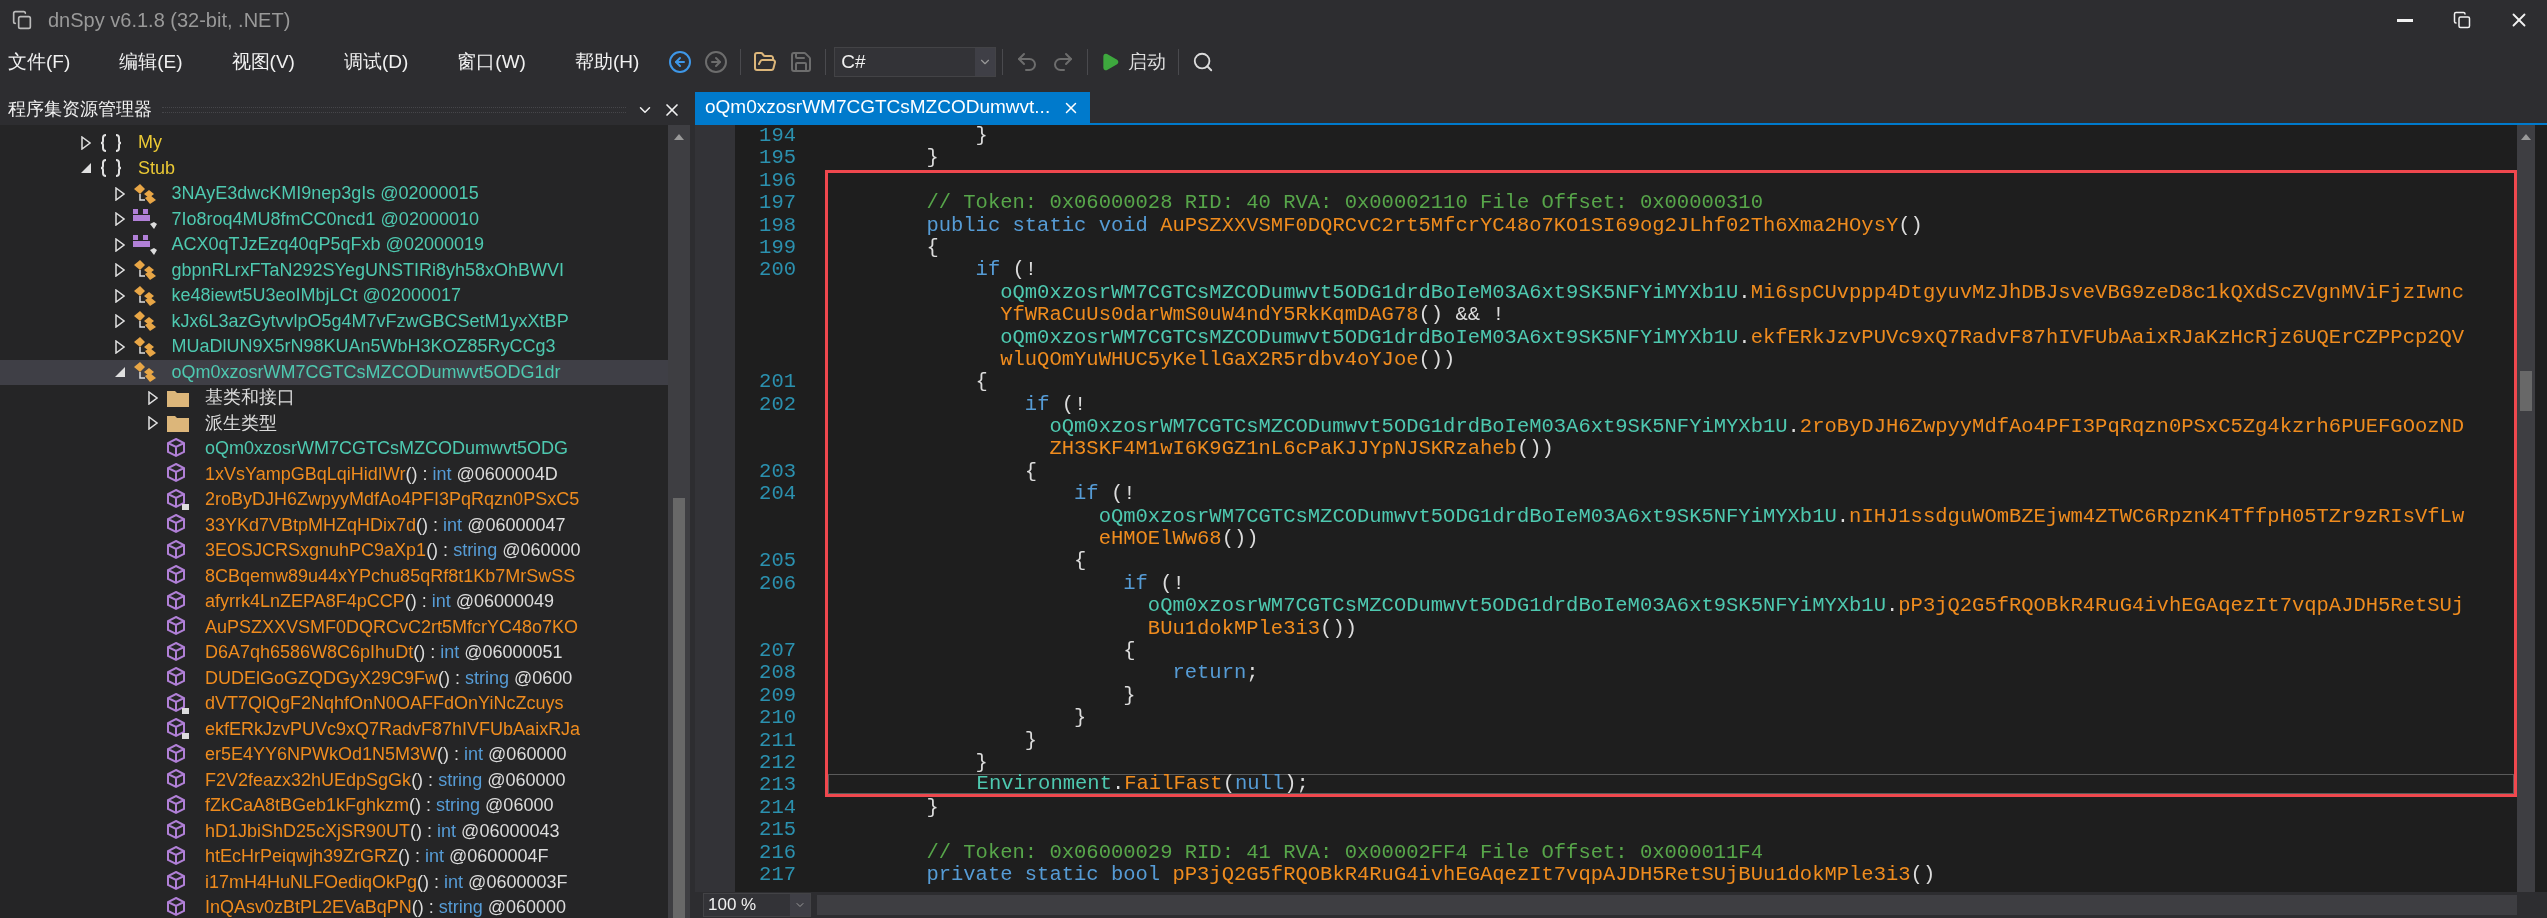 Image resolution: width=2547 pixels, height=918 pixels. What do you see at coordinates (777, 248) in the screenshot?
I see `line-number: 199` at bounding box center [777, 248].